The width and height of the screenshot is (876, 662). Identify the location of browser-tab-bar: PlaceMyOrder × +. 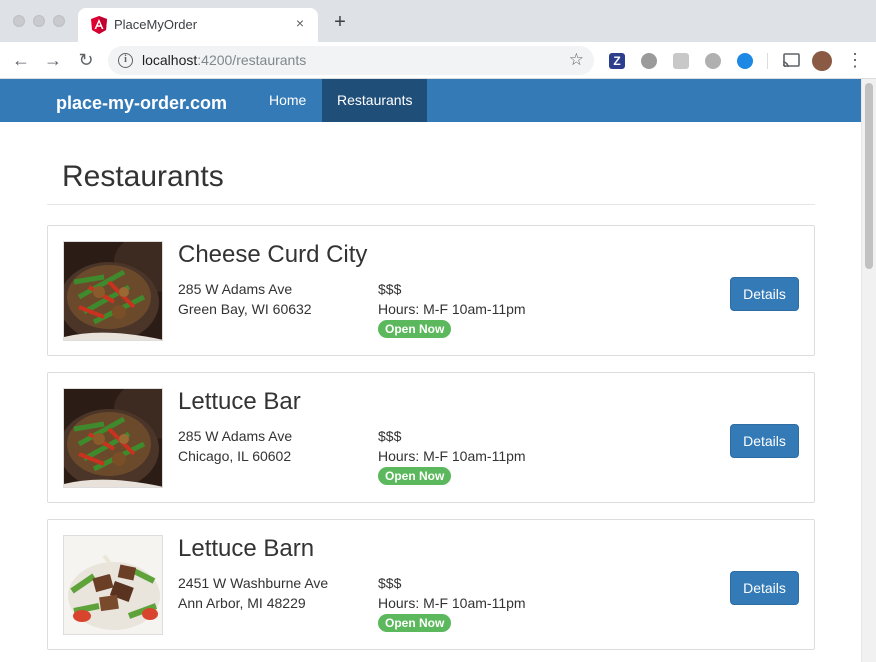
(438, 21).